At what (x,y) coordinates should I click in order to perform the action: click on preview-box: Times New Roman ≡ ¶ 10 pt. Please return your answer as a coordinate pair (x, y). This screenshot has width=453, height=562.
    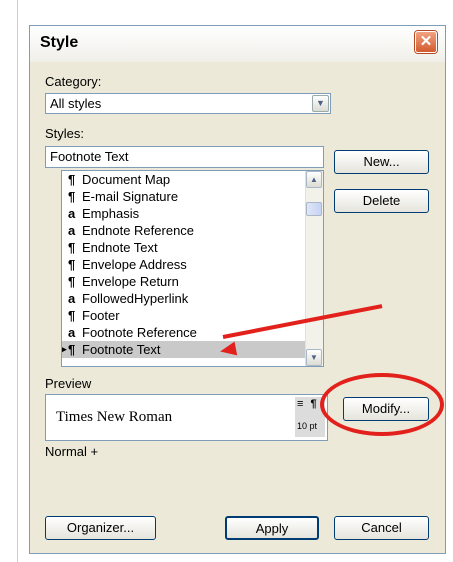
    Looking at the image, I should click on (186, 417).